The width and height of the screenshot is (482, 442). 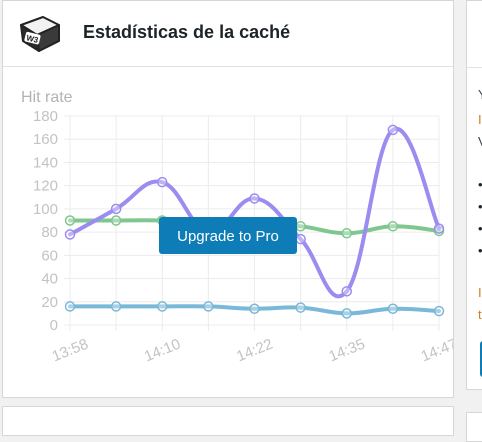 What do you see at coordinates (187, 32) in the screenshot?
I see `widget-title: Estadísticas de la caché` at bounding box center [187, 32].